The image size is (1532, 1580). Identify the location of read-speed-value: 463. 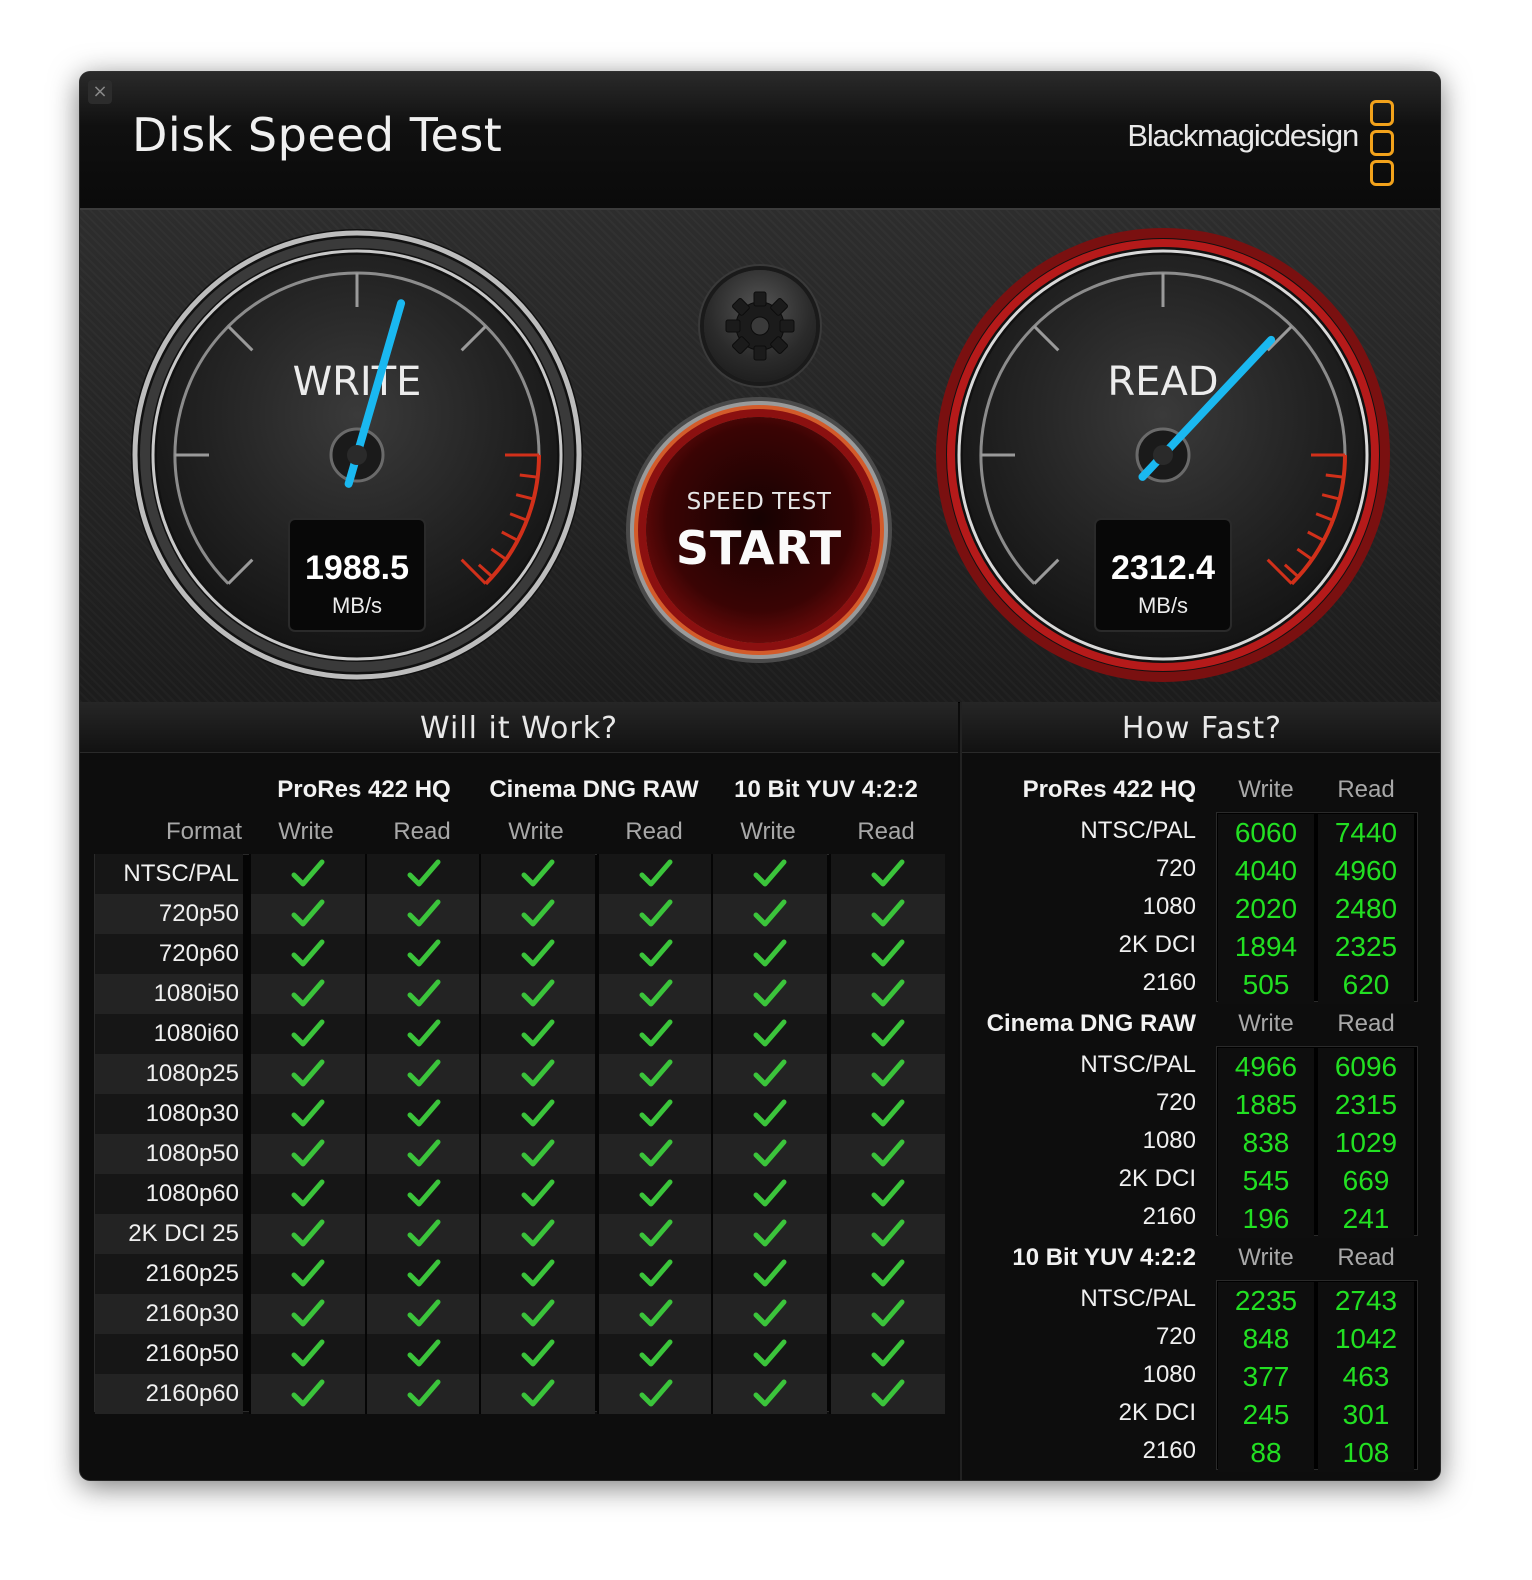
(1366, 1377).